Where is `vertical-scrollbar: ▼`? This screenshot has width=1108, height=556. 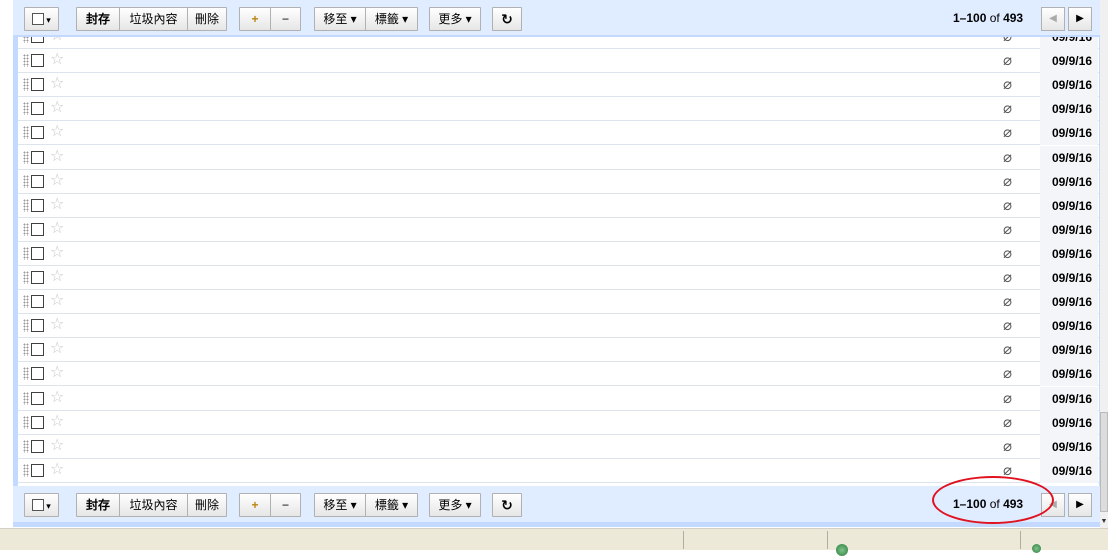
vertical-scrollbar: ▼ is located at coordinates (1104, 264).